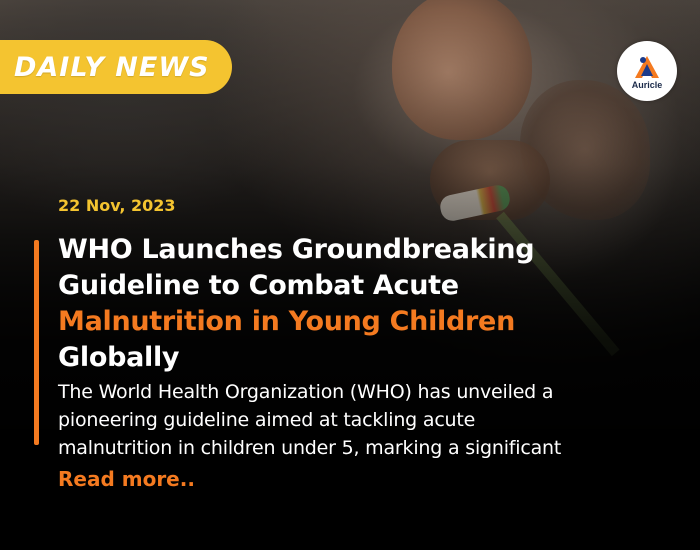 The image size is (700, 550). I want to click on daily-news-banner: DAILY NEWS, so click(116, 67).